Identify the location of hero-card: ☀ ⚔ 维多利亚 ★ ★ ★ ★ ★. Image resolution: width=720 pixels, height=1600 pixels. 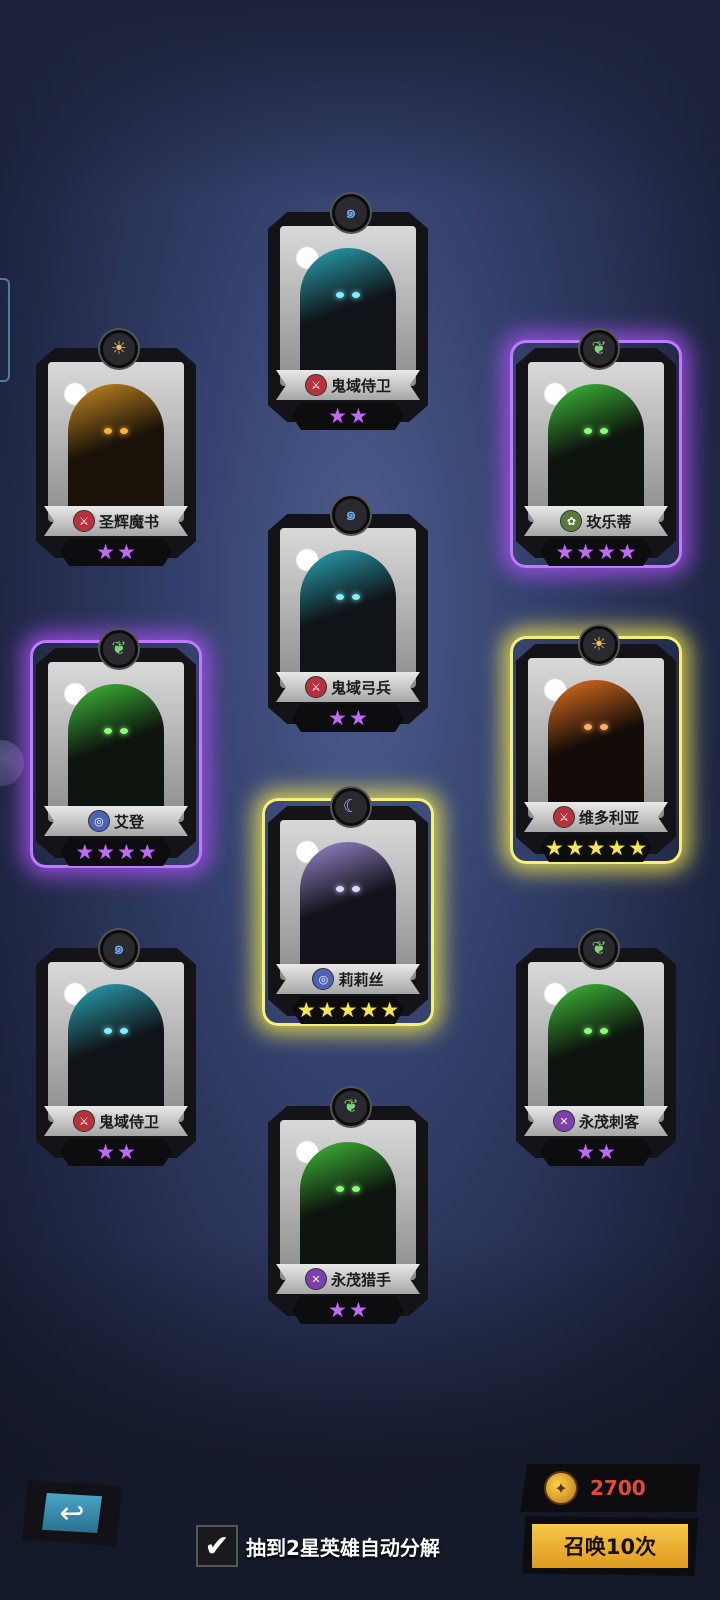
(596, 751).